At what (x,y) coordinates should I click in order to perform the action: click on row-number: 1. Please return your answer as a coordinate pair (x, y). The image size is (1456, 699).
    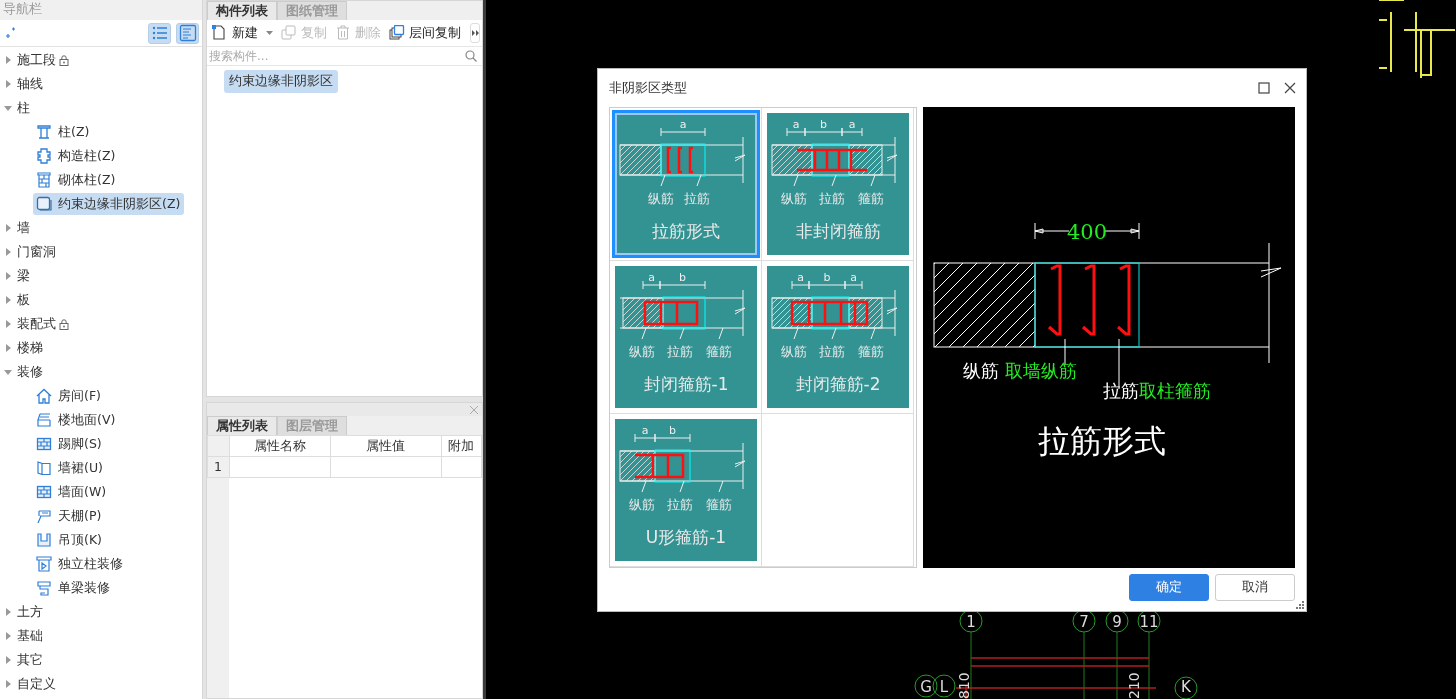
    Looking at the image, I should click on (218, 467).